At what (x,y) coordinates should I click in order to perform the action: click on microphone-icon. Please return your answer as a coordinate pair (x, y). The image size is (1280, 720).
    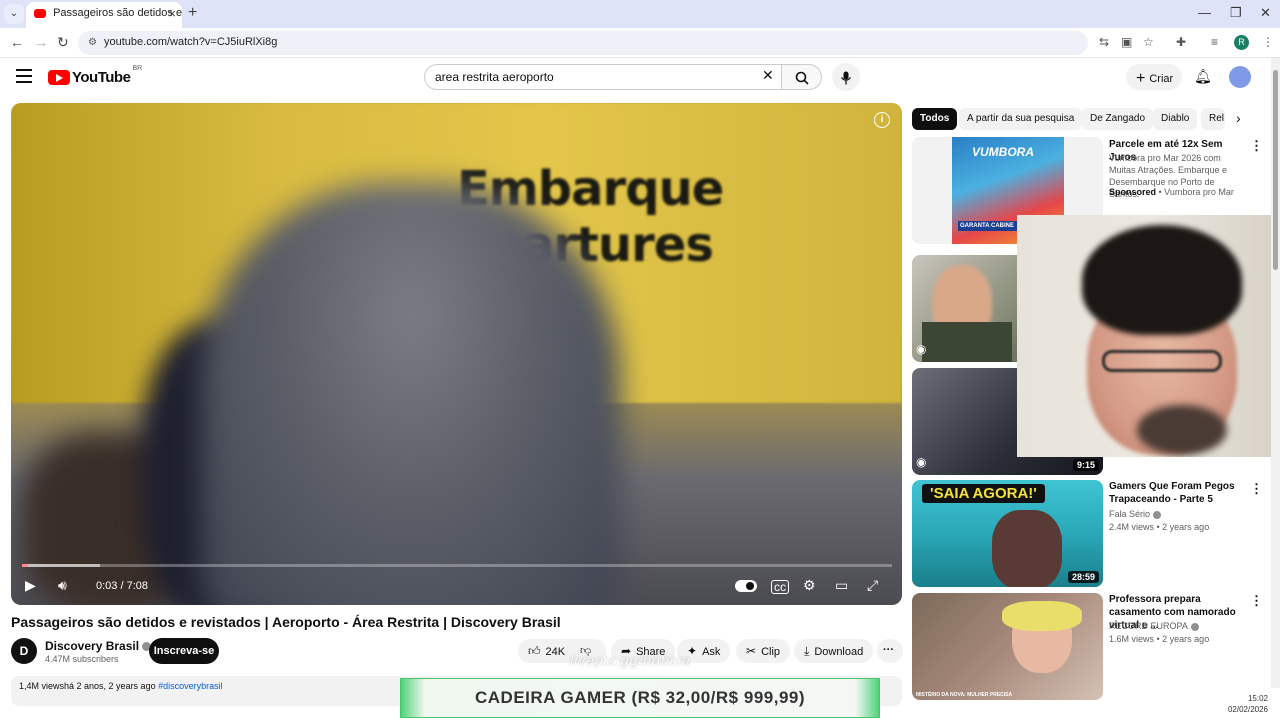
    Looking at the image, I should click on (846, 78).